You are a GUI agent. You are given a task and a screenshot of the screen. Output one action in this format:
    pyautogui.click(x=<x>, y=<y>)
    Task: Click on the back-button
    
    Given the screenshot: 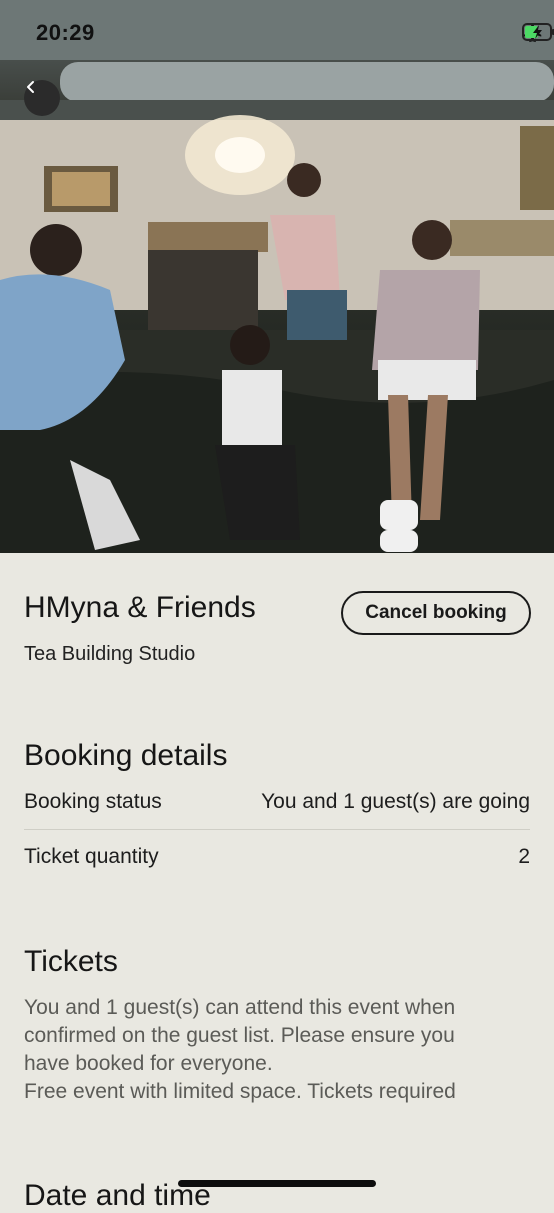 What is the action you would take?
    pyautogui.click(x=42, y=98)
    